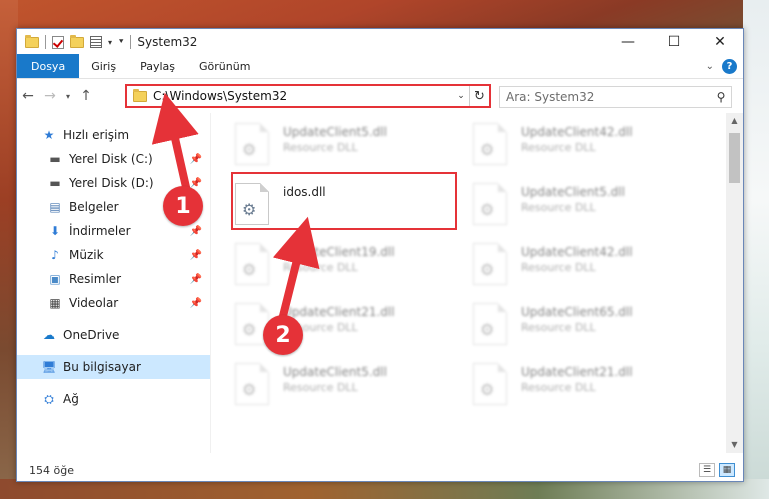  Describe the element at coordinates (113, 279) in the screenshot. I see `sidebar-item-pictures: ▣ Resimler 📌` at that location.